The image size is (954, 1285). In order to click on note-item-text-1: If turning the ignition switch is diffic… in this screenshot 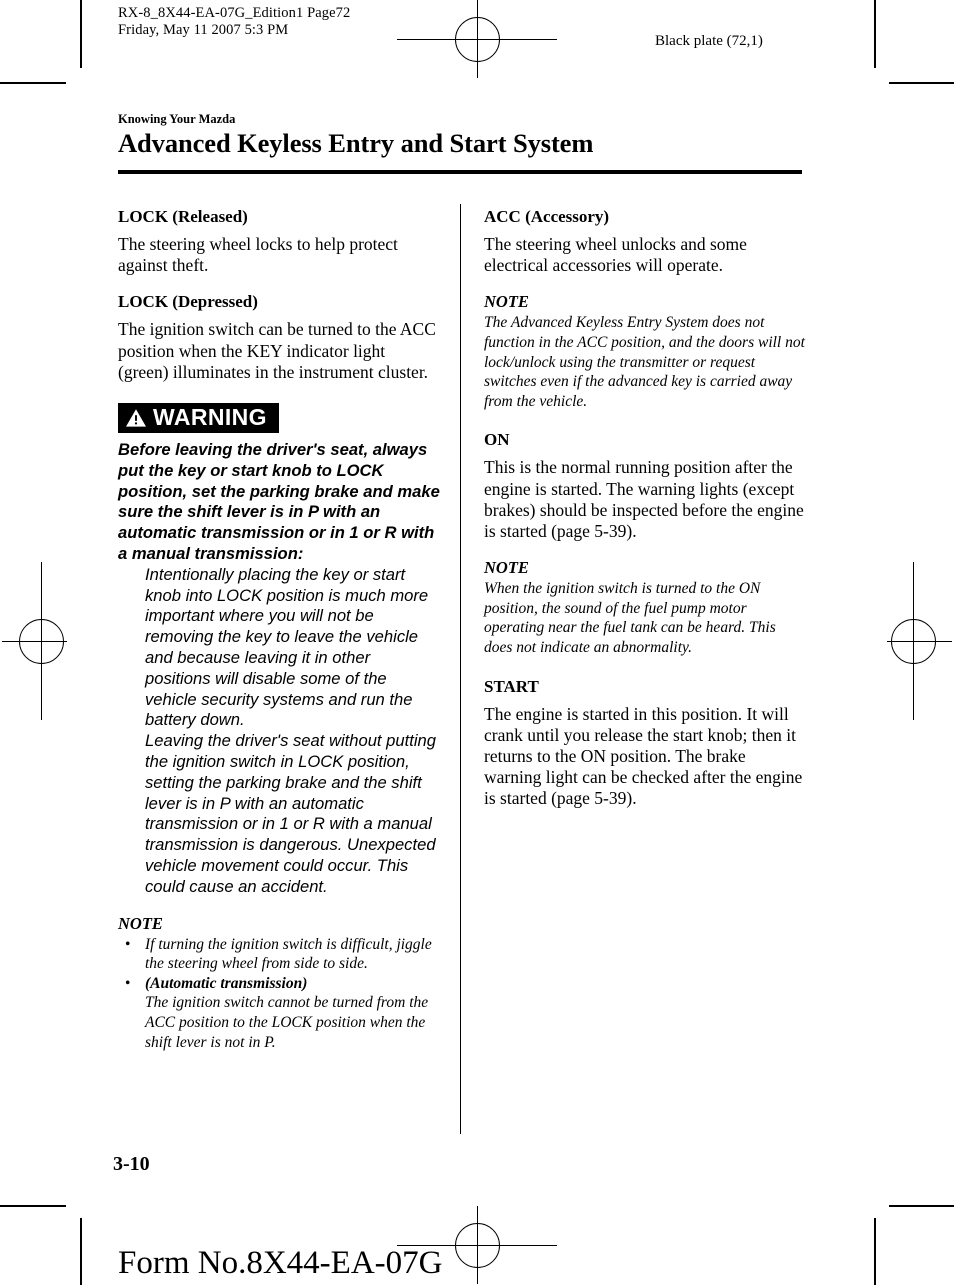, I will do `click(288, 954)`.